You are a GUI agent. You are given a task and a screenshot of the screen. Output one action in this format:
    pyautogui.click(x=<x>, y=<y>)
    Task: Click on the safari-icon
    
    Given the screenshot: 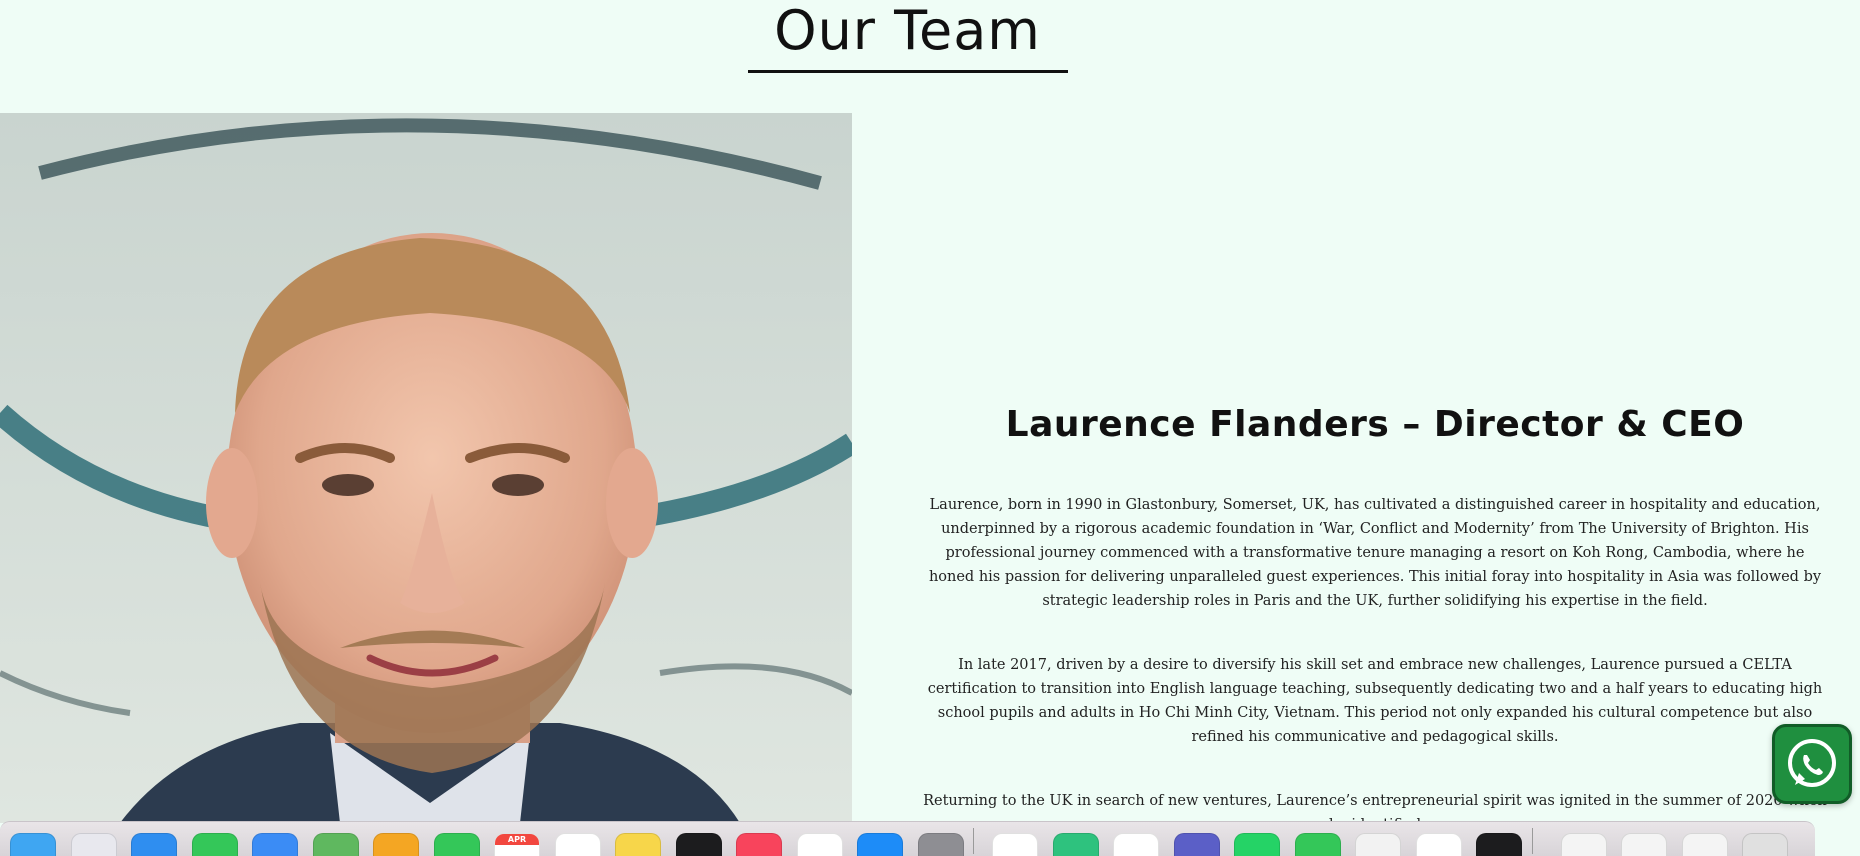 What is the action you would take?
    pyautogui.click(x=154, y=844)
    